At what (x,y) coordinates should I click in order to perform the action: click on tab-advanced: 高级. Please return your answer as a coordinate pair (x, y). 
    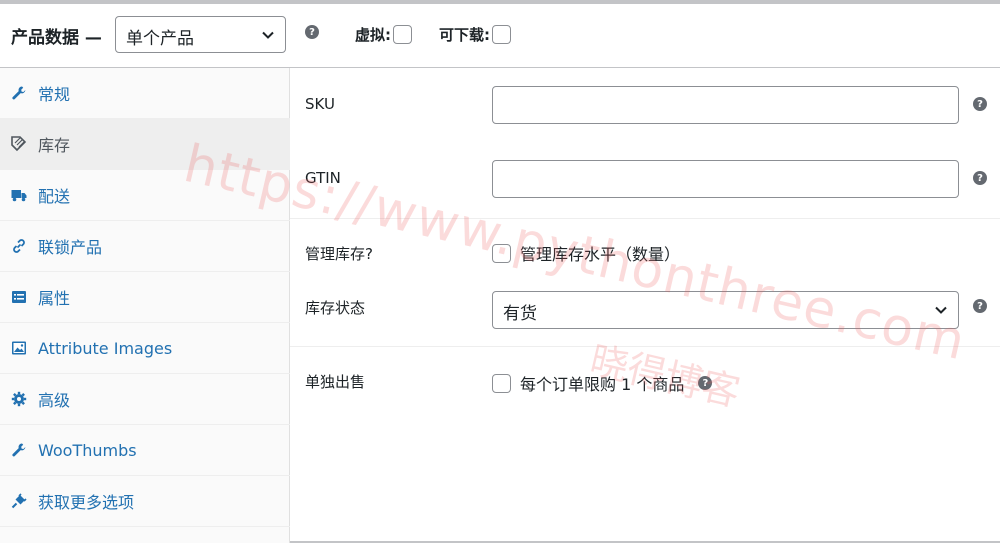
    Looking at the image, I should click on (145, 399).